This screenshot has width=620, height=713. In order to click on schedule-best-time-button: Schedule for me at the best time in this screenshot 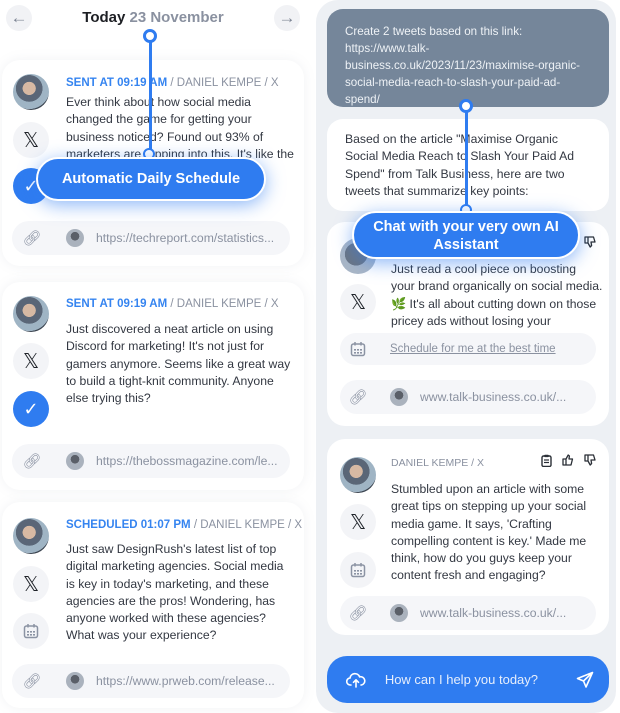, I will do `click(468, 349)`.